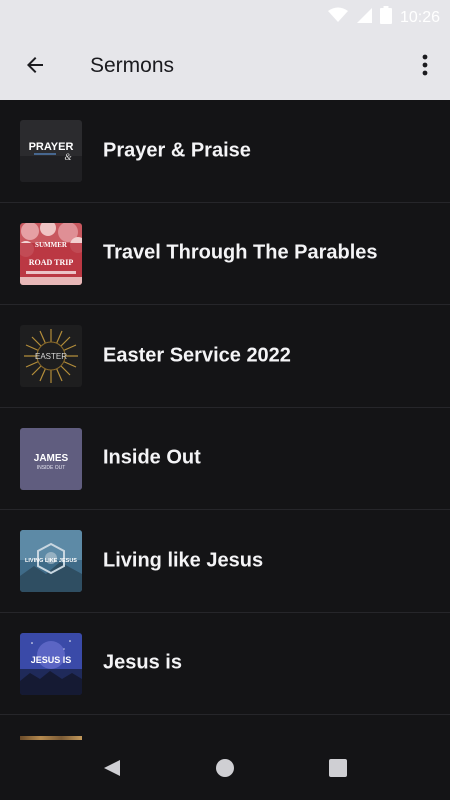 The height and width of the screenshot is (800, 450). I want to click on list-item: PRAYER & Prayer & Praise, so click(225, 151).